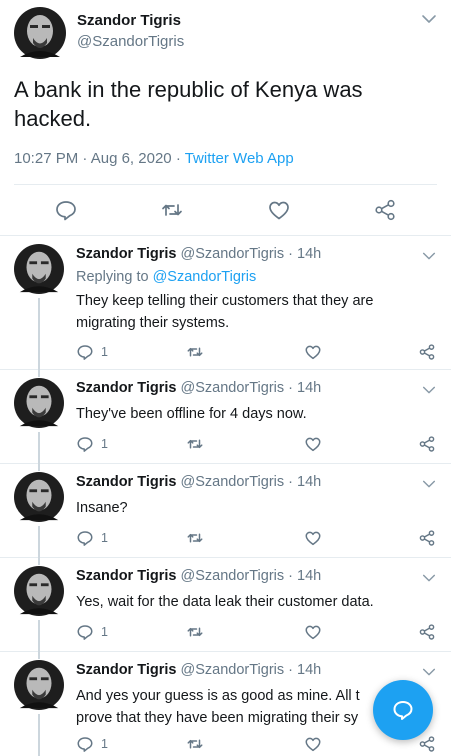 Image resolution: width=451 pixels, height=756 pixels. I want to click on tweet-source-link: Twitter Web App, so click(239, 158).